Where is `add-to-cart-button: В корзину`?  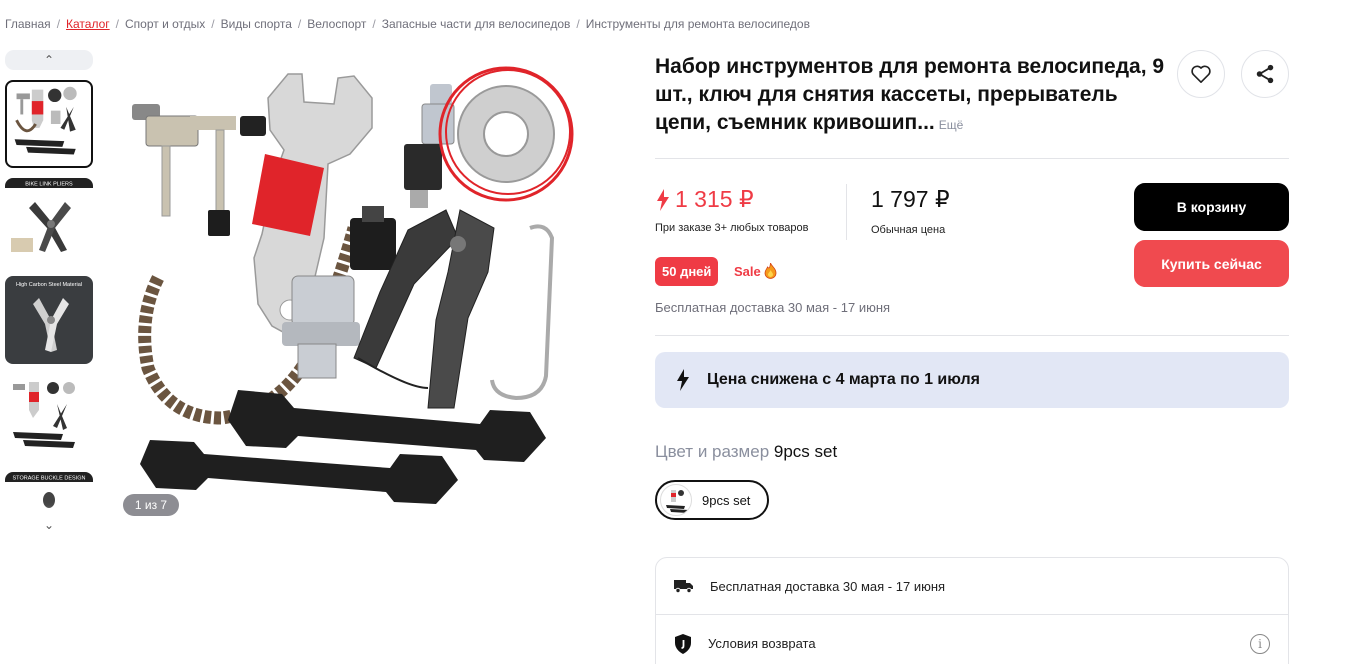
add-to-cart-button: В корзину is located at coordinates (1211, 207).